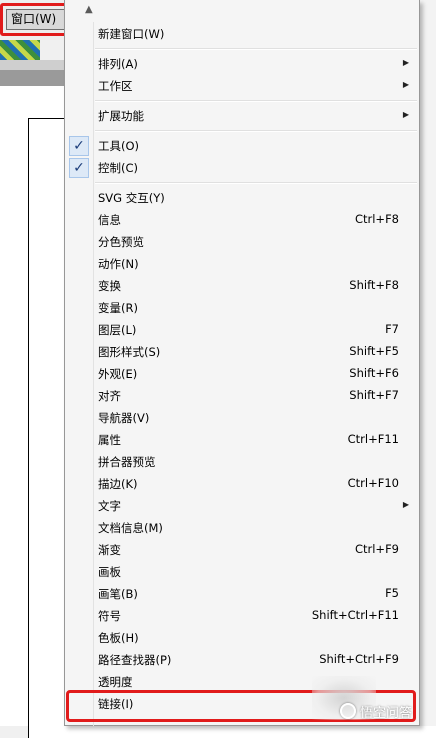  Describe the element at coordinates (129, 352) in the screenshot. I see `menu-item-label: 图形样式(S)` at that location.